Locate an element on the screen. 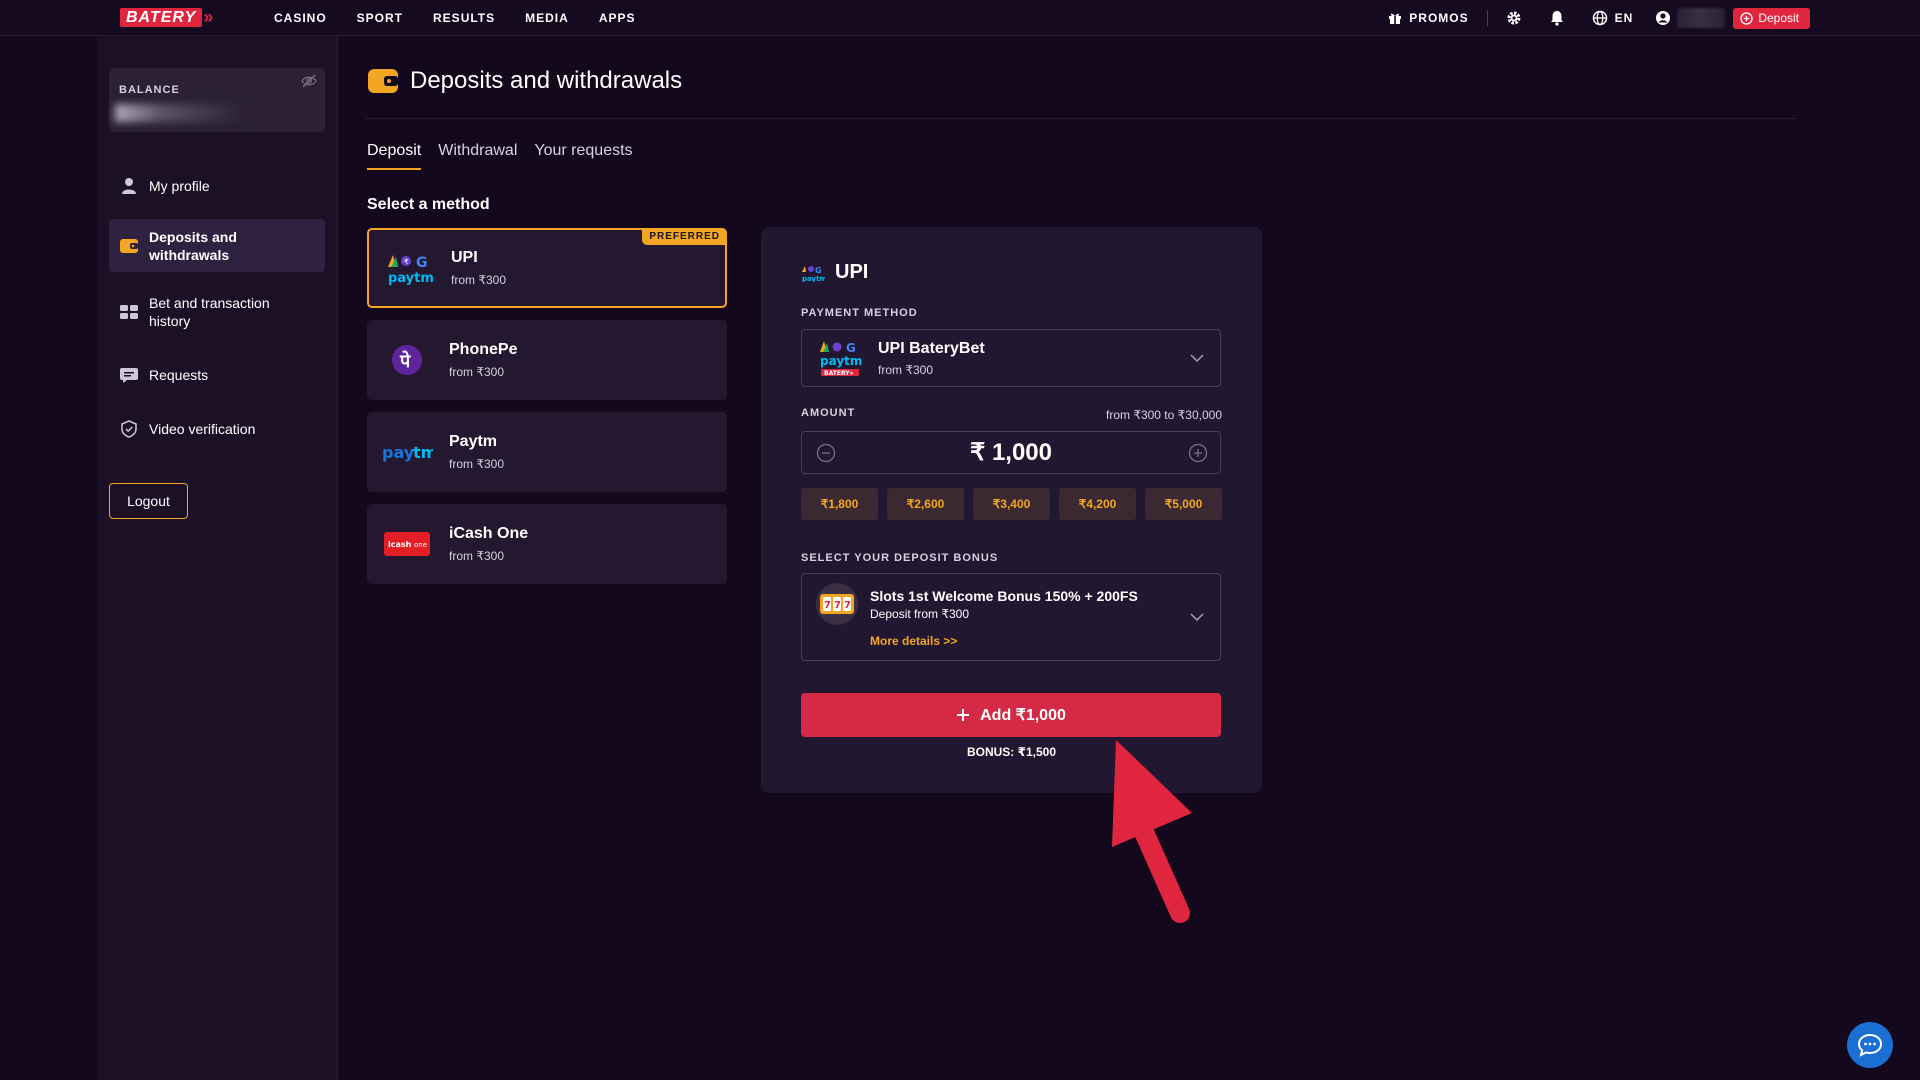  deposit-bonus-label: SELECT YOUR DEPOSIT BONUS is located at coordinates (900, 558).